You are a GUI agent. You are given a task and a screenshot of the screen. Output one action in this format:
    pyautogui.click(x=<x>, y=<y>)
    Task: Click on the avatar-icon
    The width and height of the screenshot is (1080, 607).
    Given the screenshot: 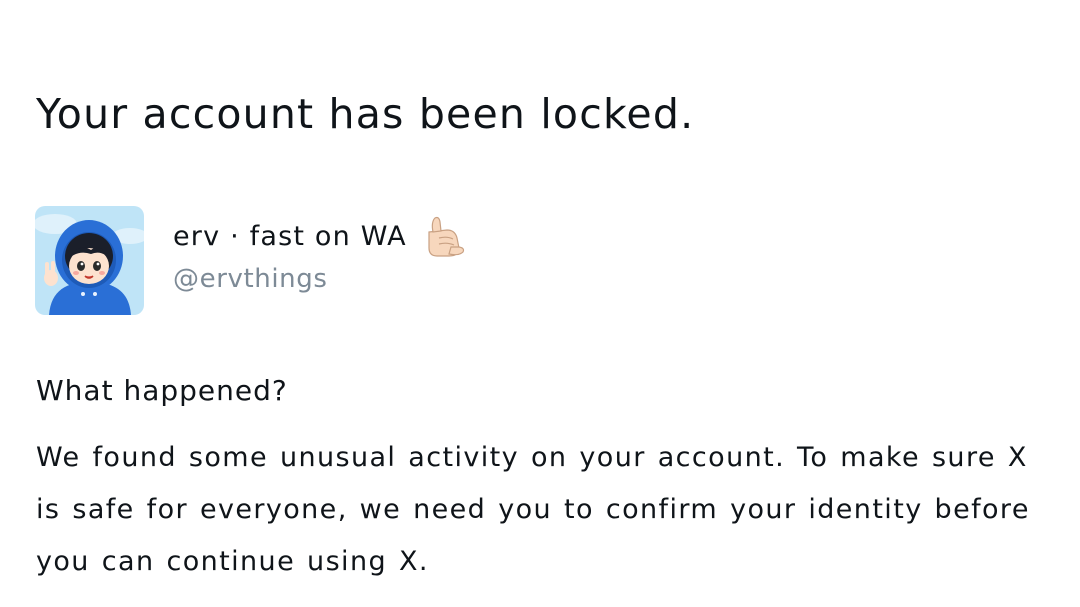 What is the action you would take?
    pyautogui.click(x=89, y=260)
    